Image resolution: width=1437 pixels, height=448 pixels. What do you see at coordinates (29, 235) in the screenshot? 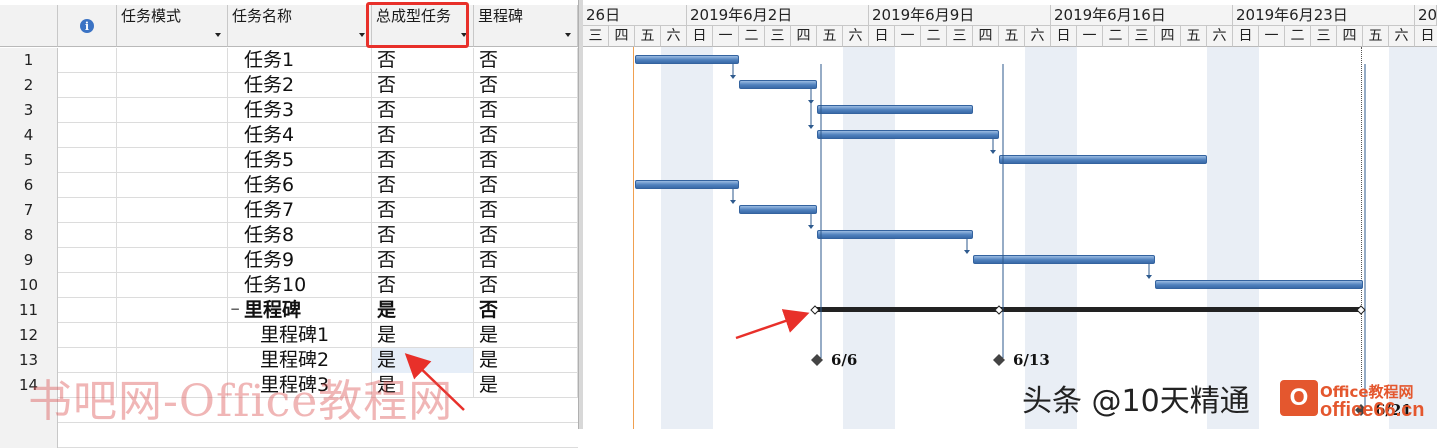
I see `row-number: 8` at bounding box center [29, 235].